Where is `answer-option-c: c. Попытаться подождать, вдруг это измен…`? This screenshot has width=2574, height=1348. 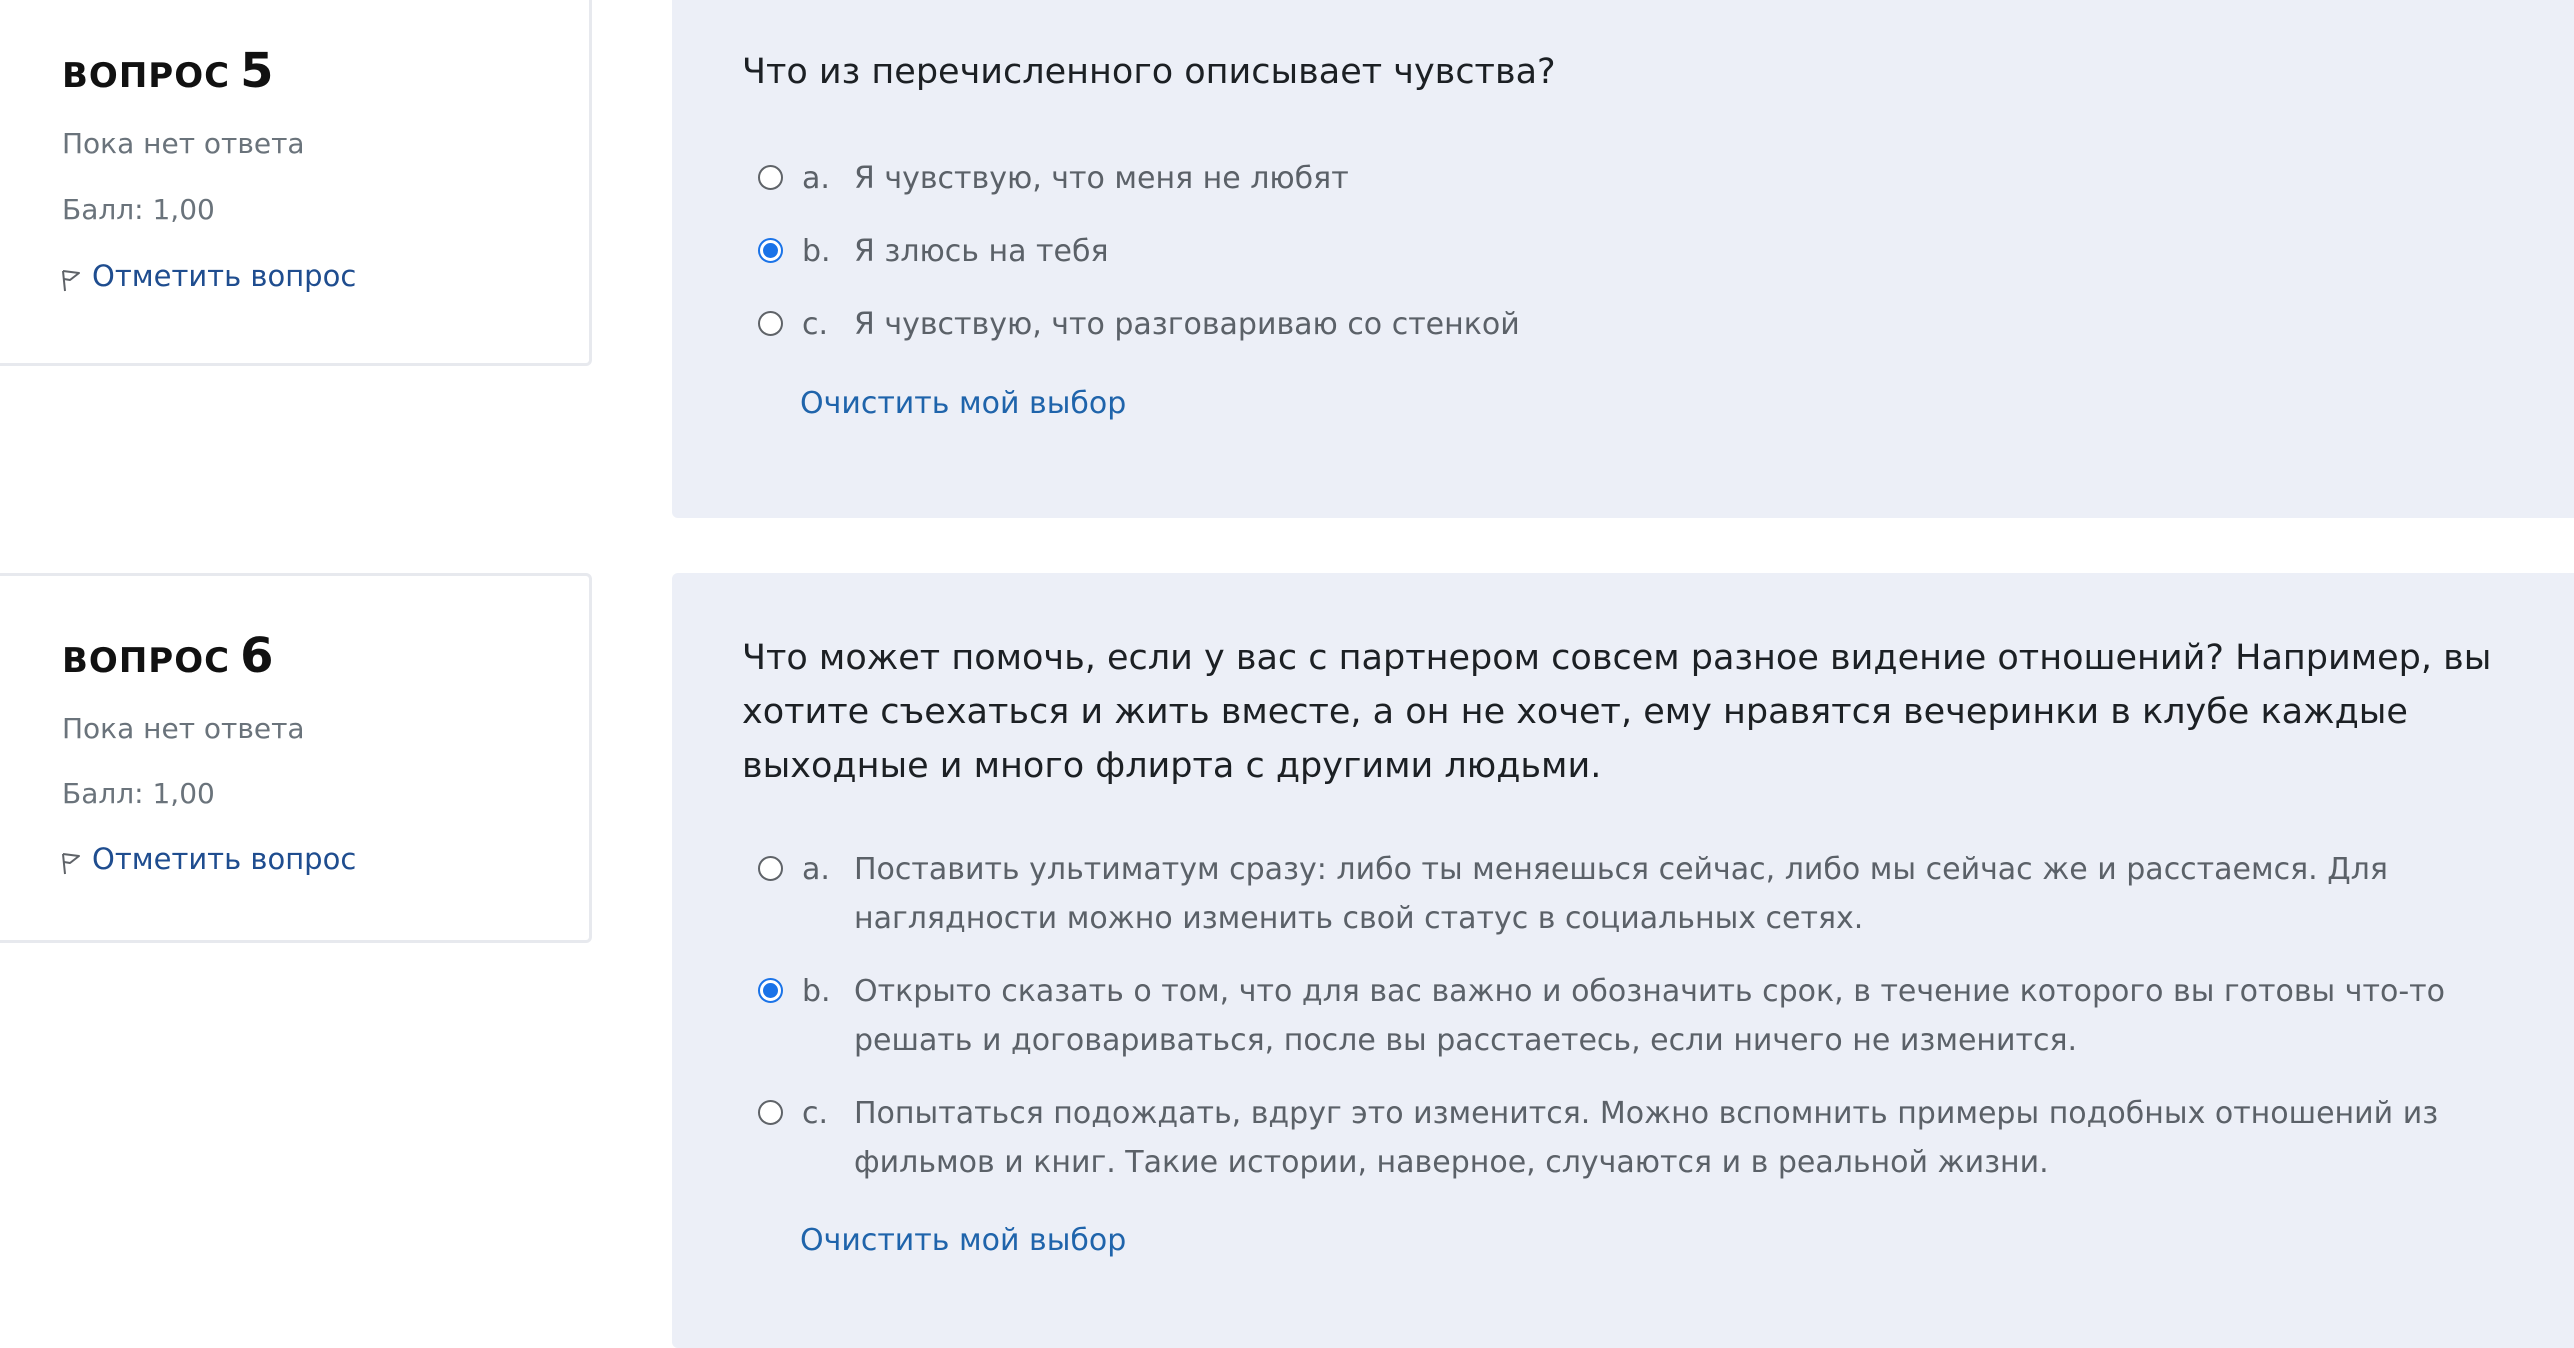 answer-option-c: c. Попытаться подождать, вдруг это измен… is located at coordinates (1648, 1150).